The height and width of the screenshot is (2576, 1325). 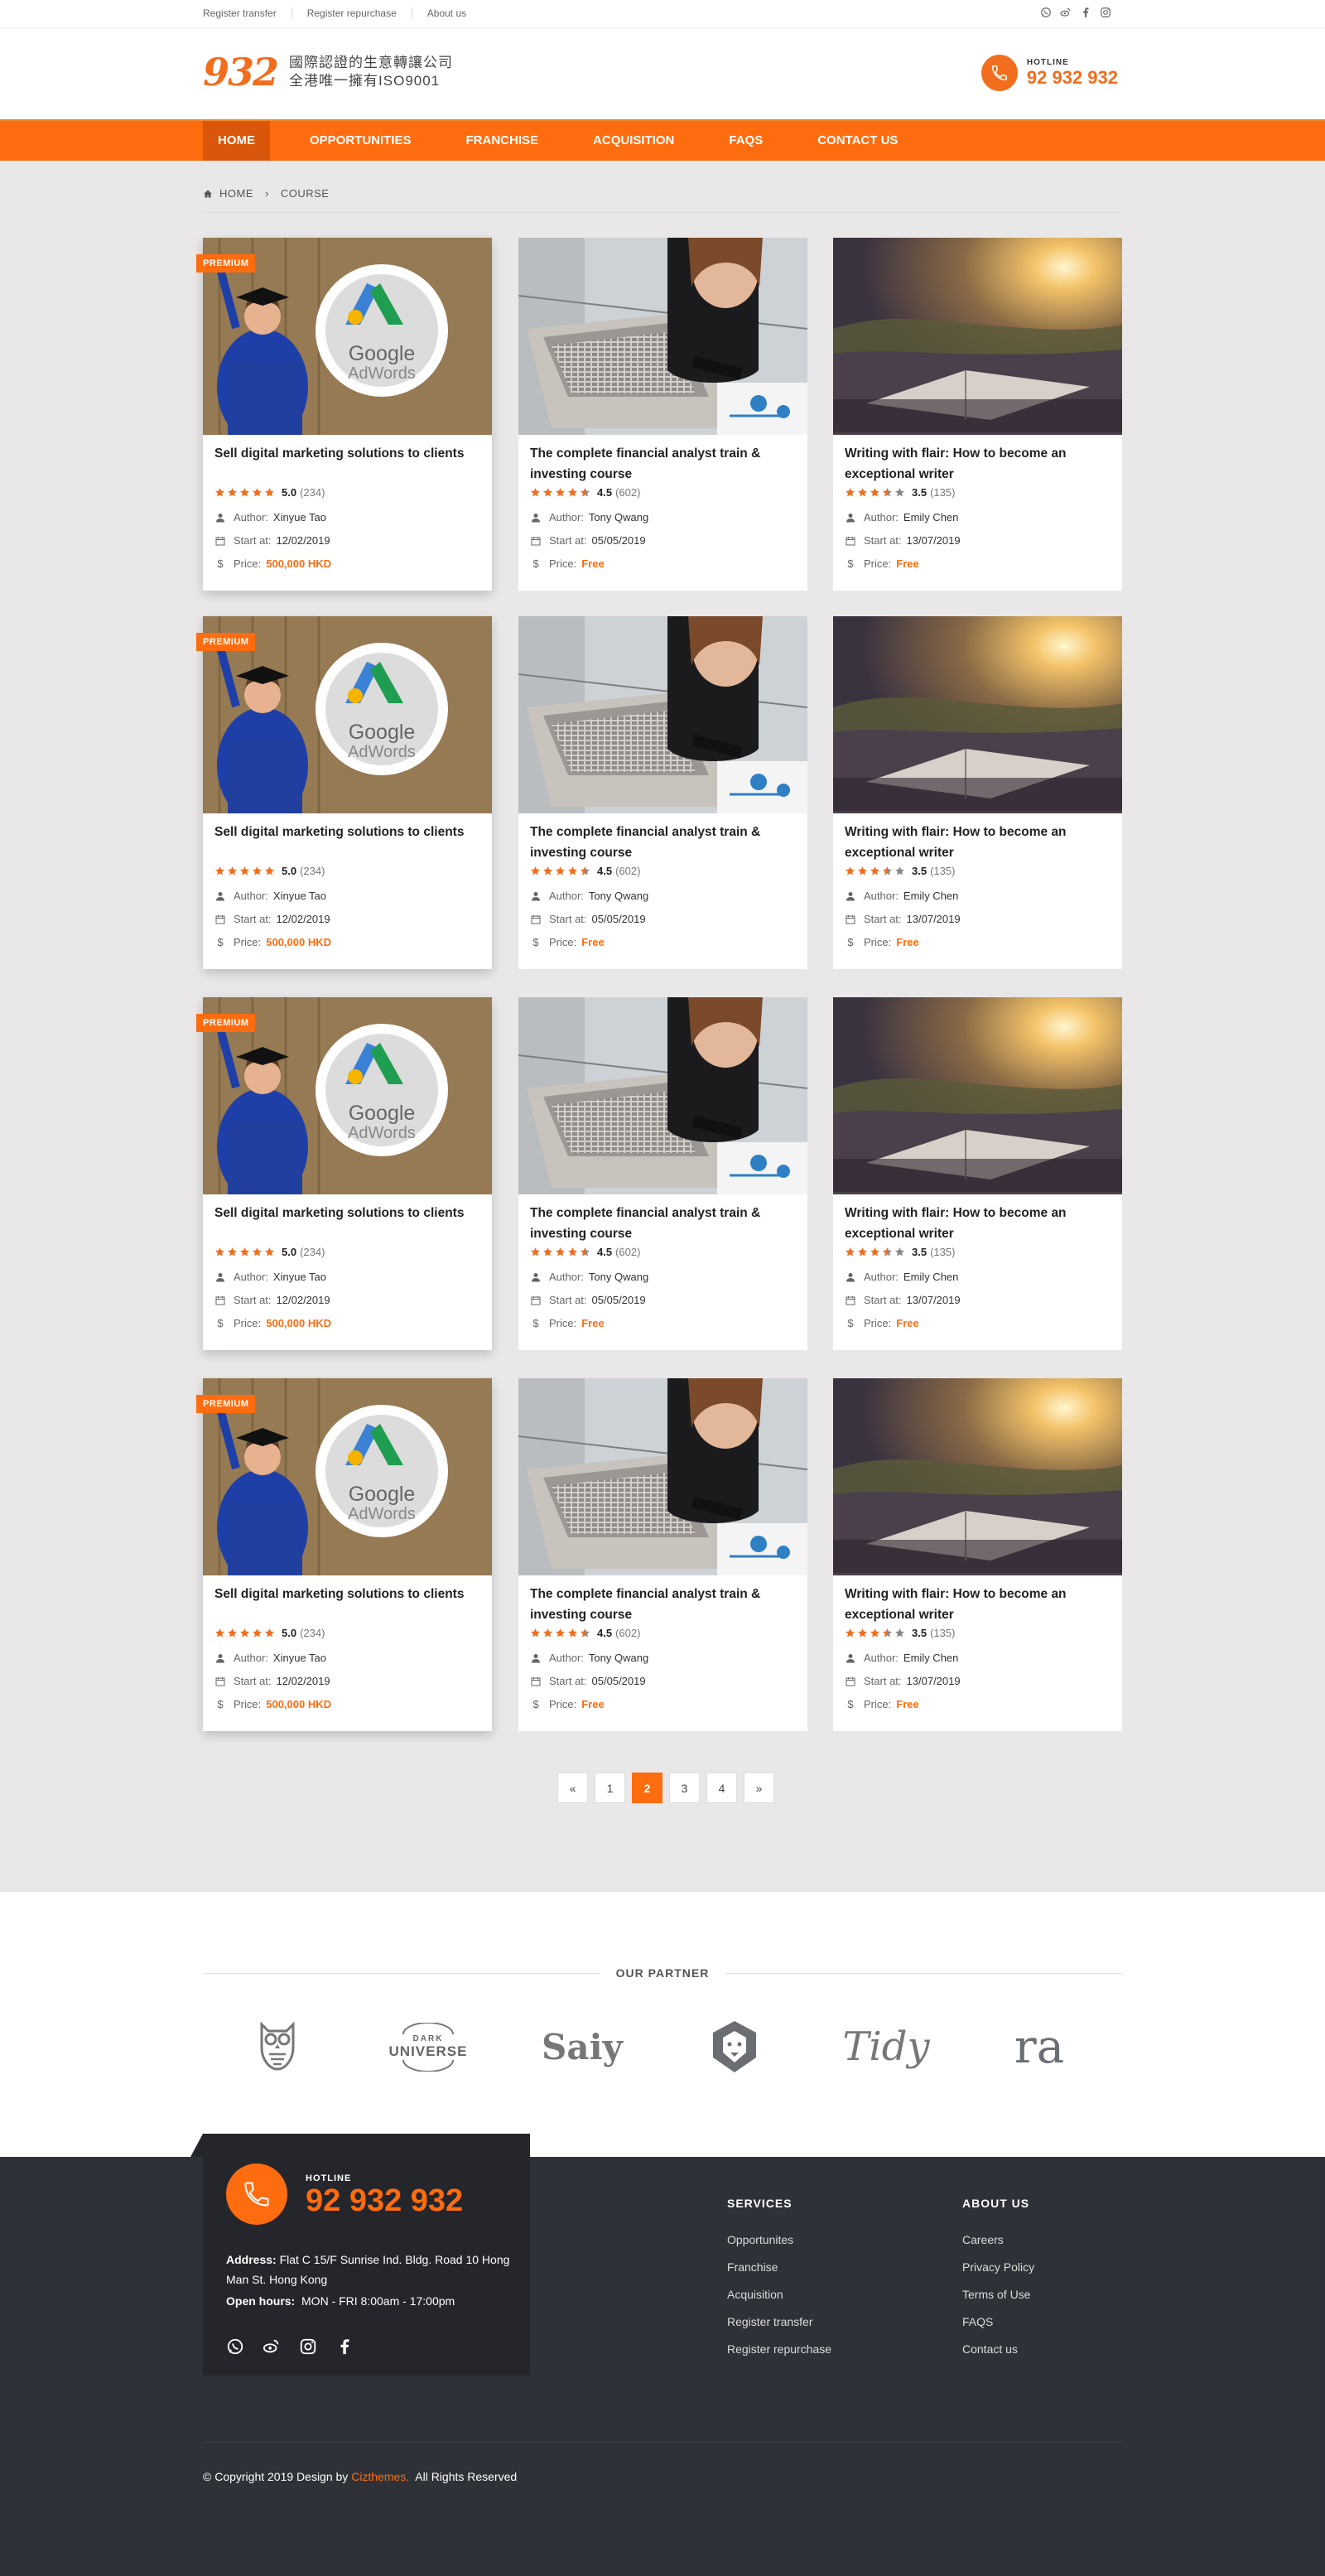 I want to click on top-link-register-repurchase: Register repurchase, so click(x=352, y=13).